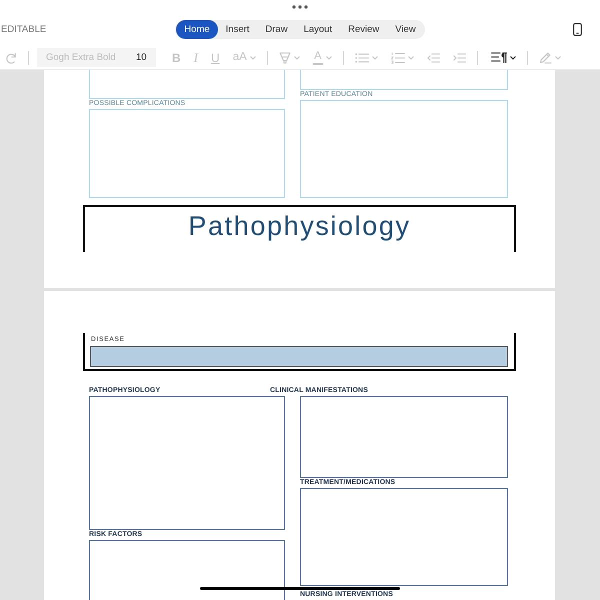 This screenshot has width=600, height=600. I want to click on ellipsis-icon, so click(300, 6).